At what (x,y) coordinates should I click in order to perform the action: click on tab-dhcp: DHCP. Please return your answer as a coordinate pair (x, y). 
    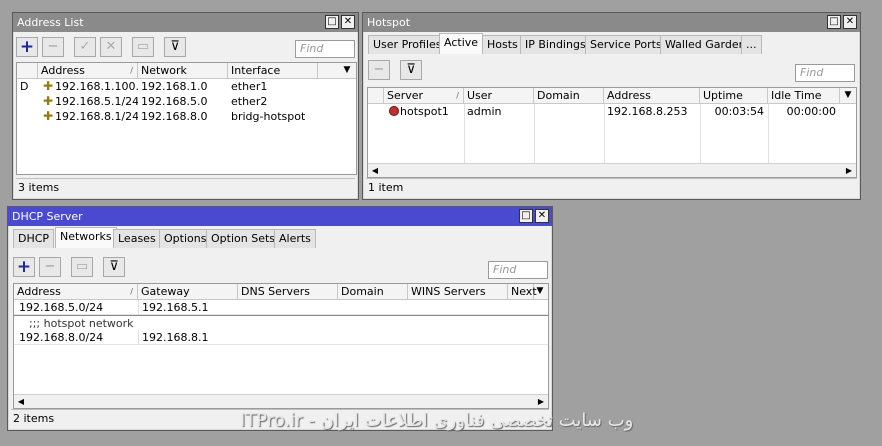
    Looking at the image, I should click on (34, 238).